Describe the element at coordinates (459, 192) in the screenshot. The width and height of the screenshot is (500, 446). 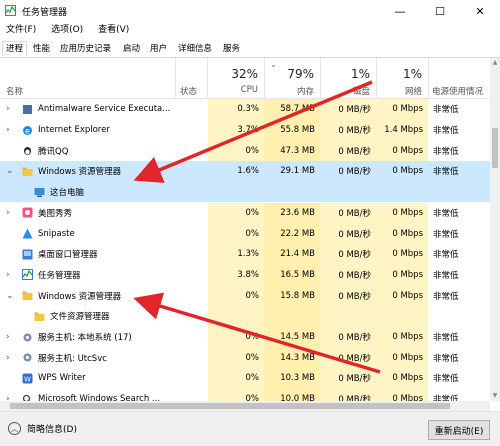
I see `power-value` at that location.